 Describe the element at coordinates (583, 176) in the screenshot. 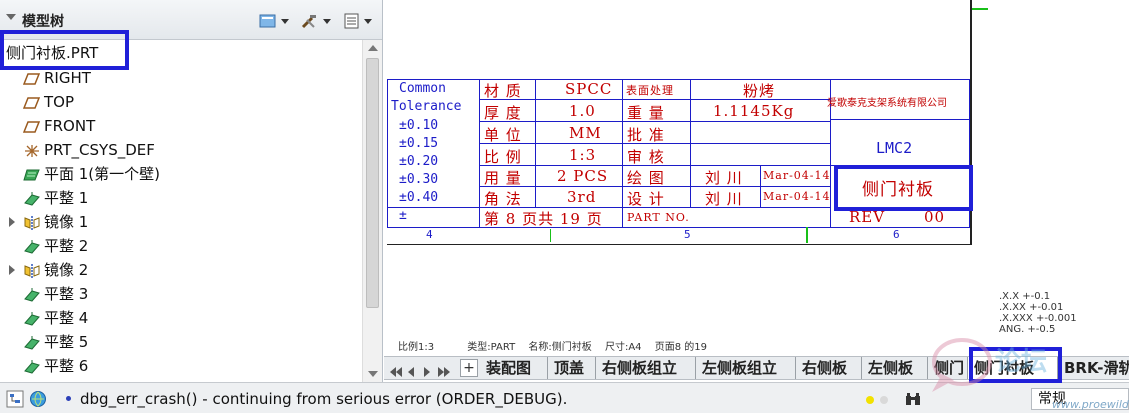

I see `value-usage: 2 PCS` at that location.